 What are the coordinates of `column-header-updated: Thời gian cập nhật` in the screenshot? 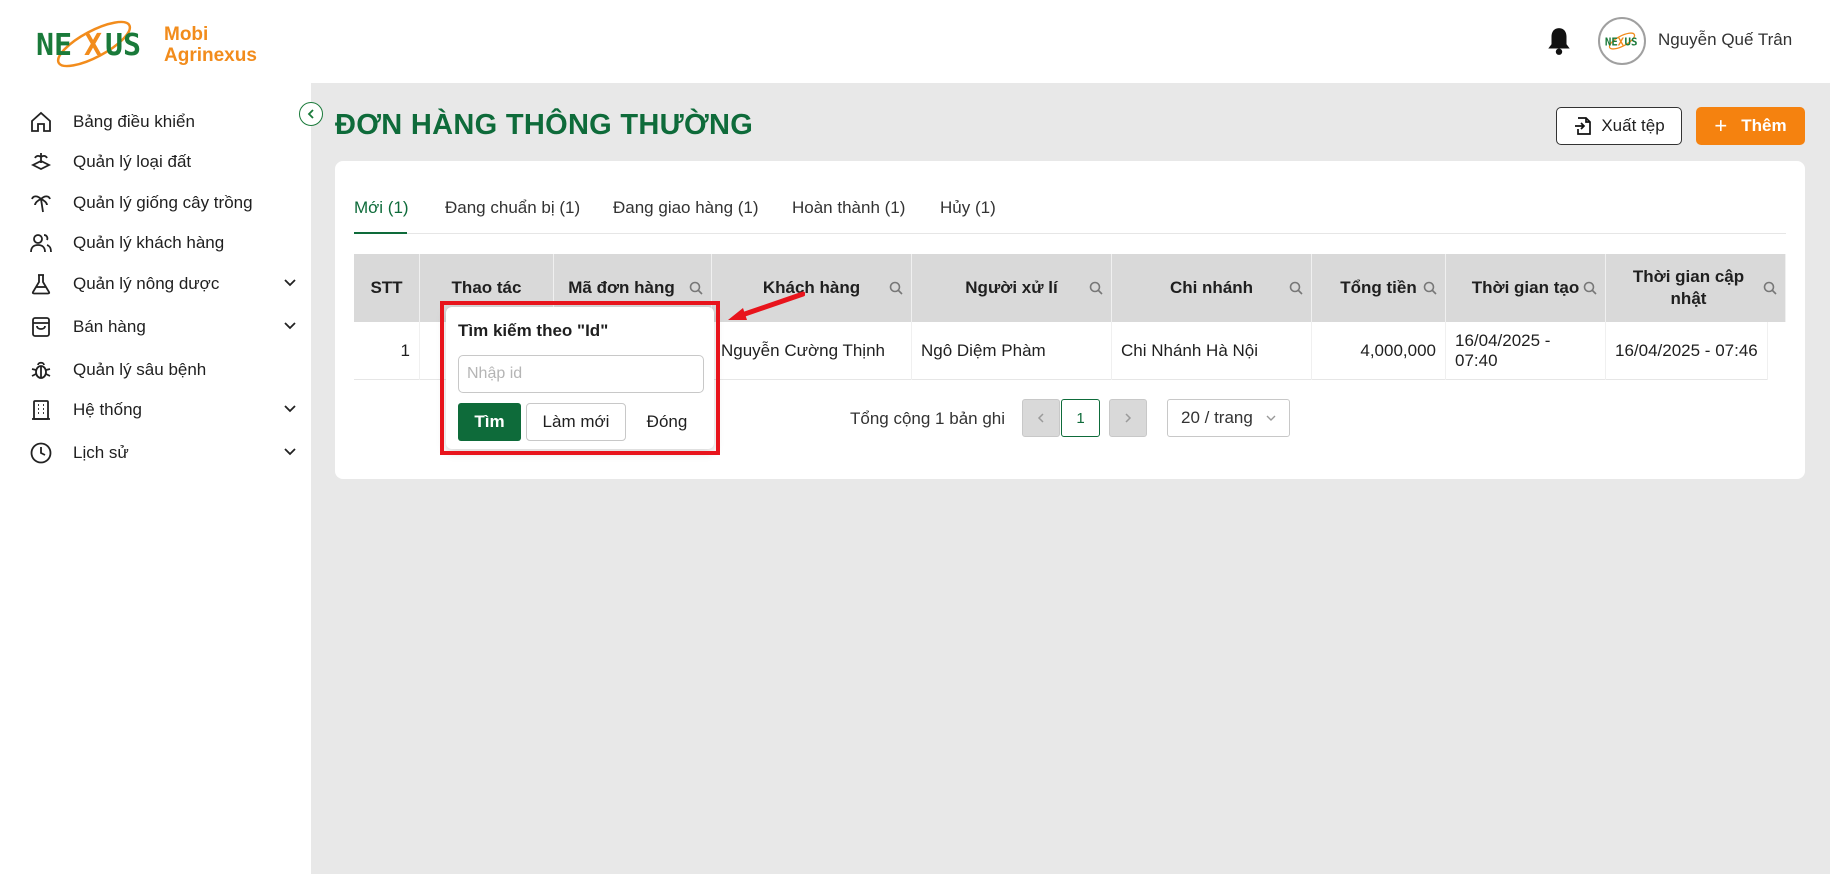 It's located at (1696, 288).